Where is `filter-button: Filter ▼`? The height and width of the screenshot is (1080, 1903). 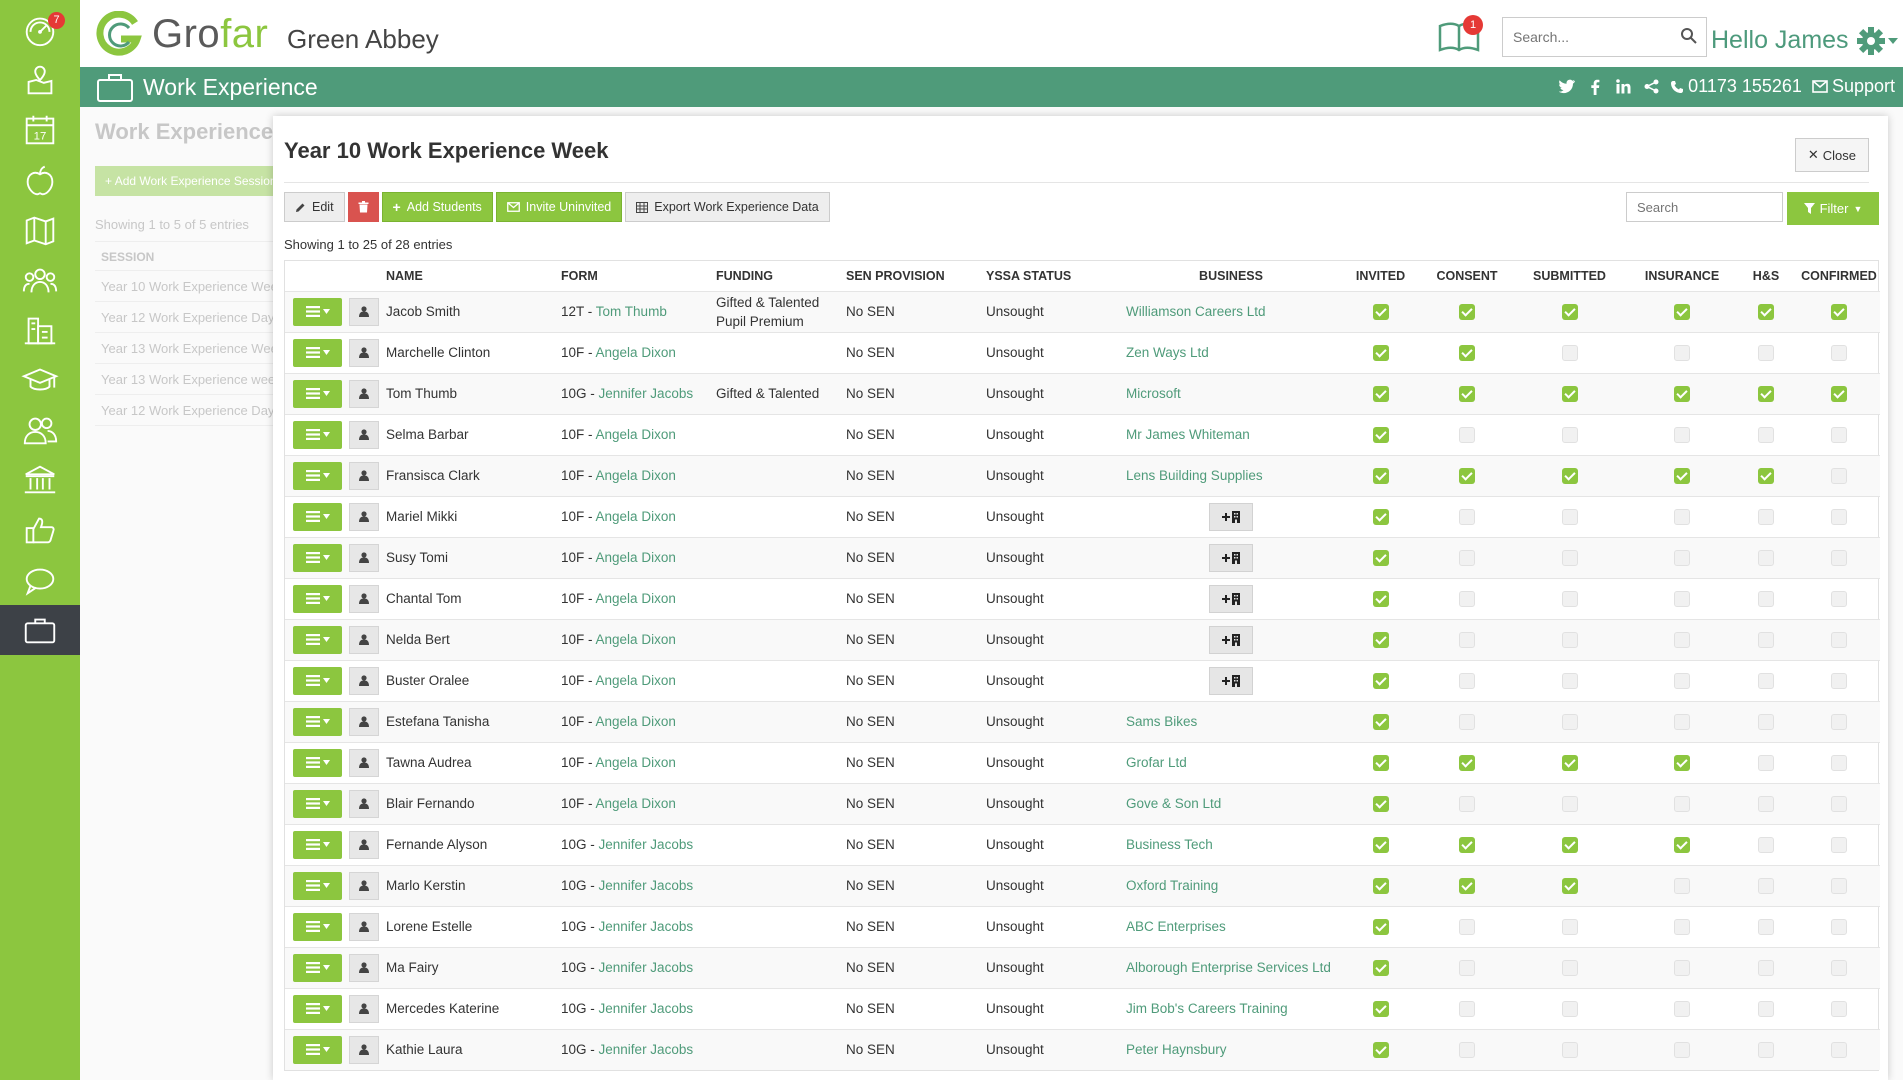
filter-button: Filter ▼ is located at coordinates (1833, 208).